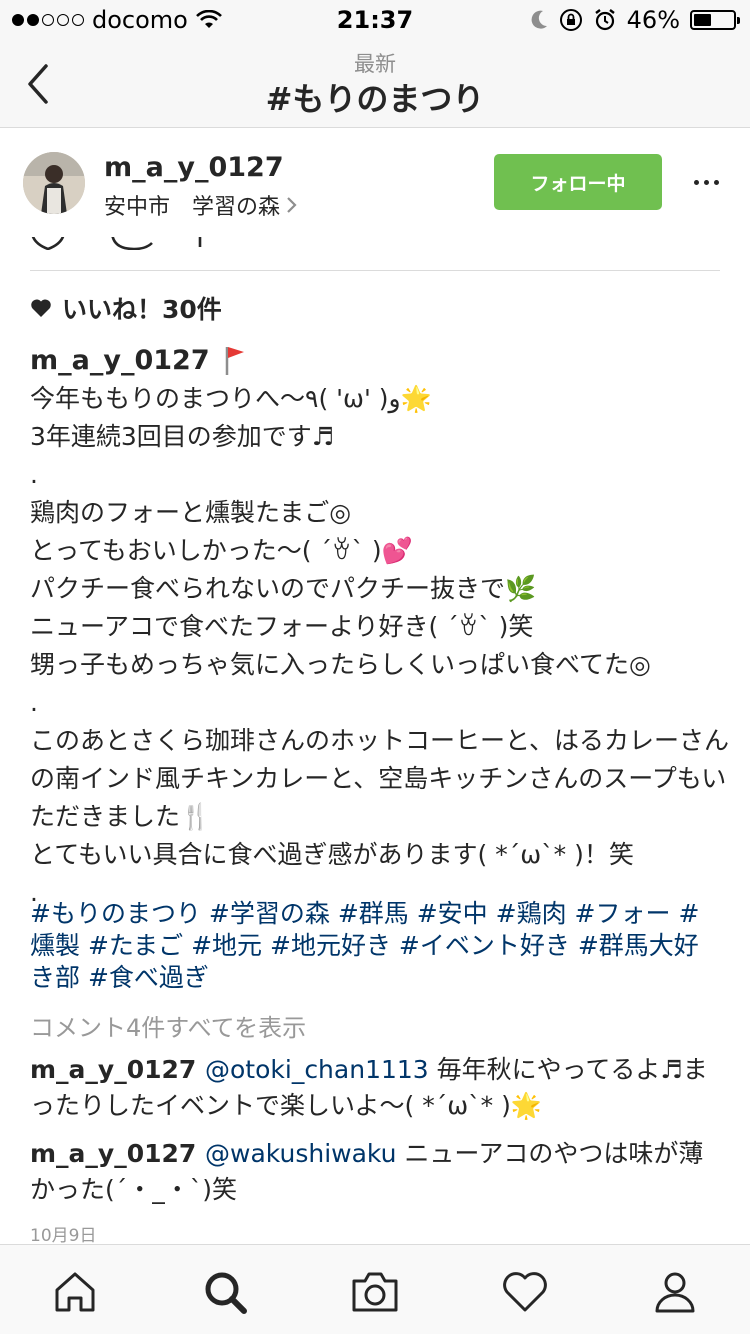 The image size is (750, 1334). I want to click on tab-home, so click(75, 1292).